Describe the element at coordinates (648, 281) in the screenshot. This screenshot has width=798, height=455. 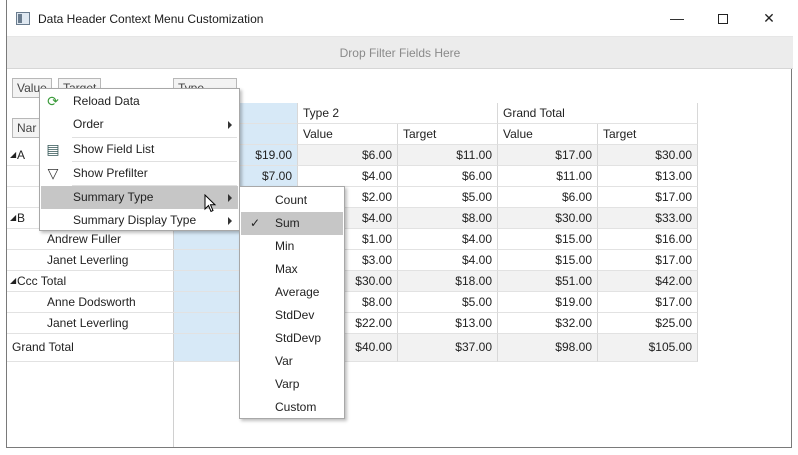
I see `data-cell: $42.00` at that location.